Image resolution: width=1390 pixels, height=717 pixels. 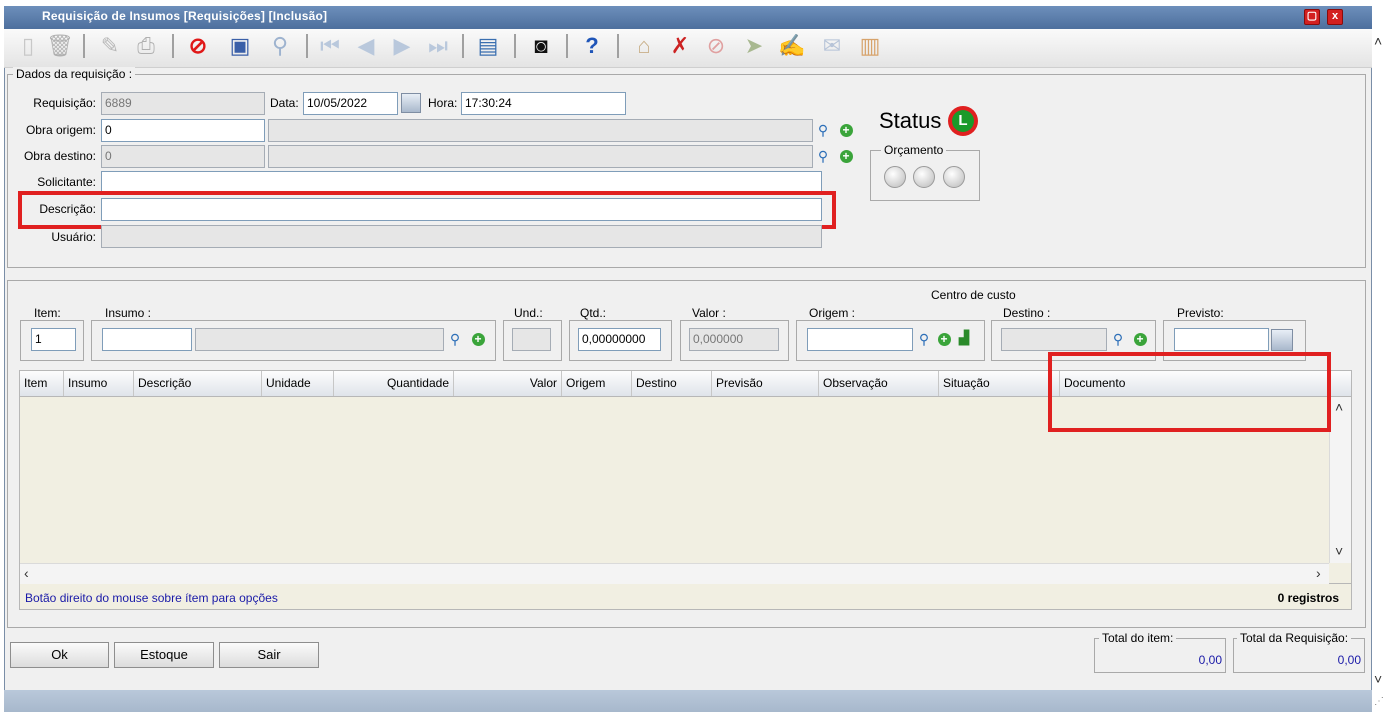 I want to click on requisicao-label: Requisição:, so click(x=64, y=103).